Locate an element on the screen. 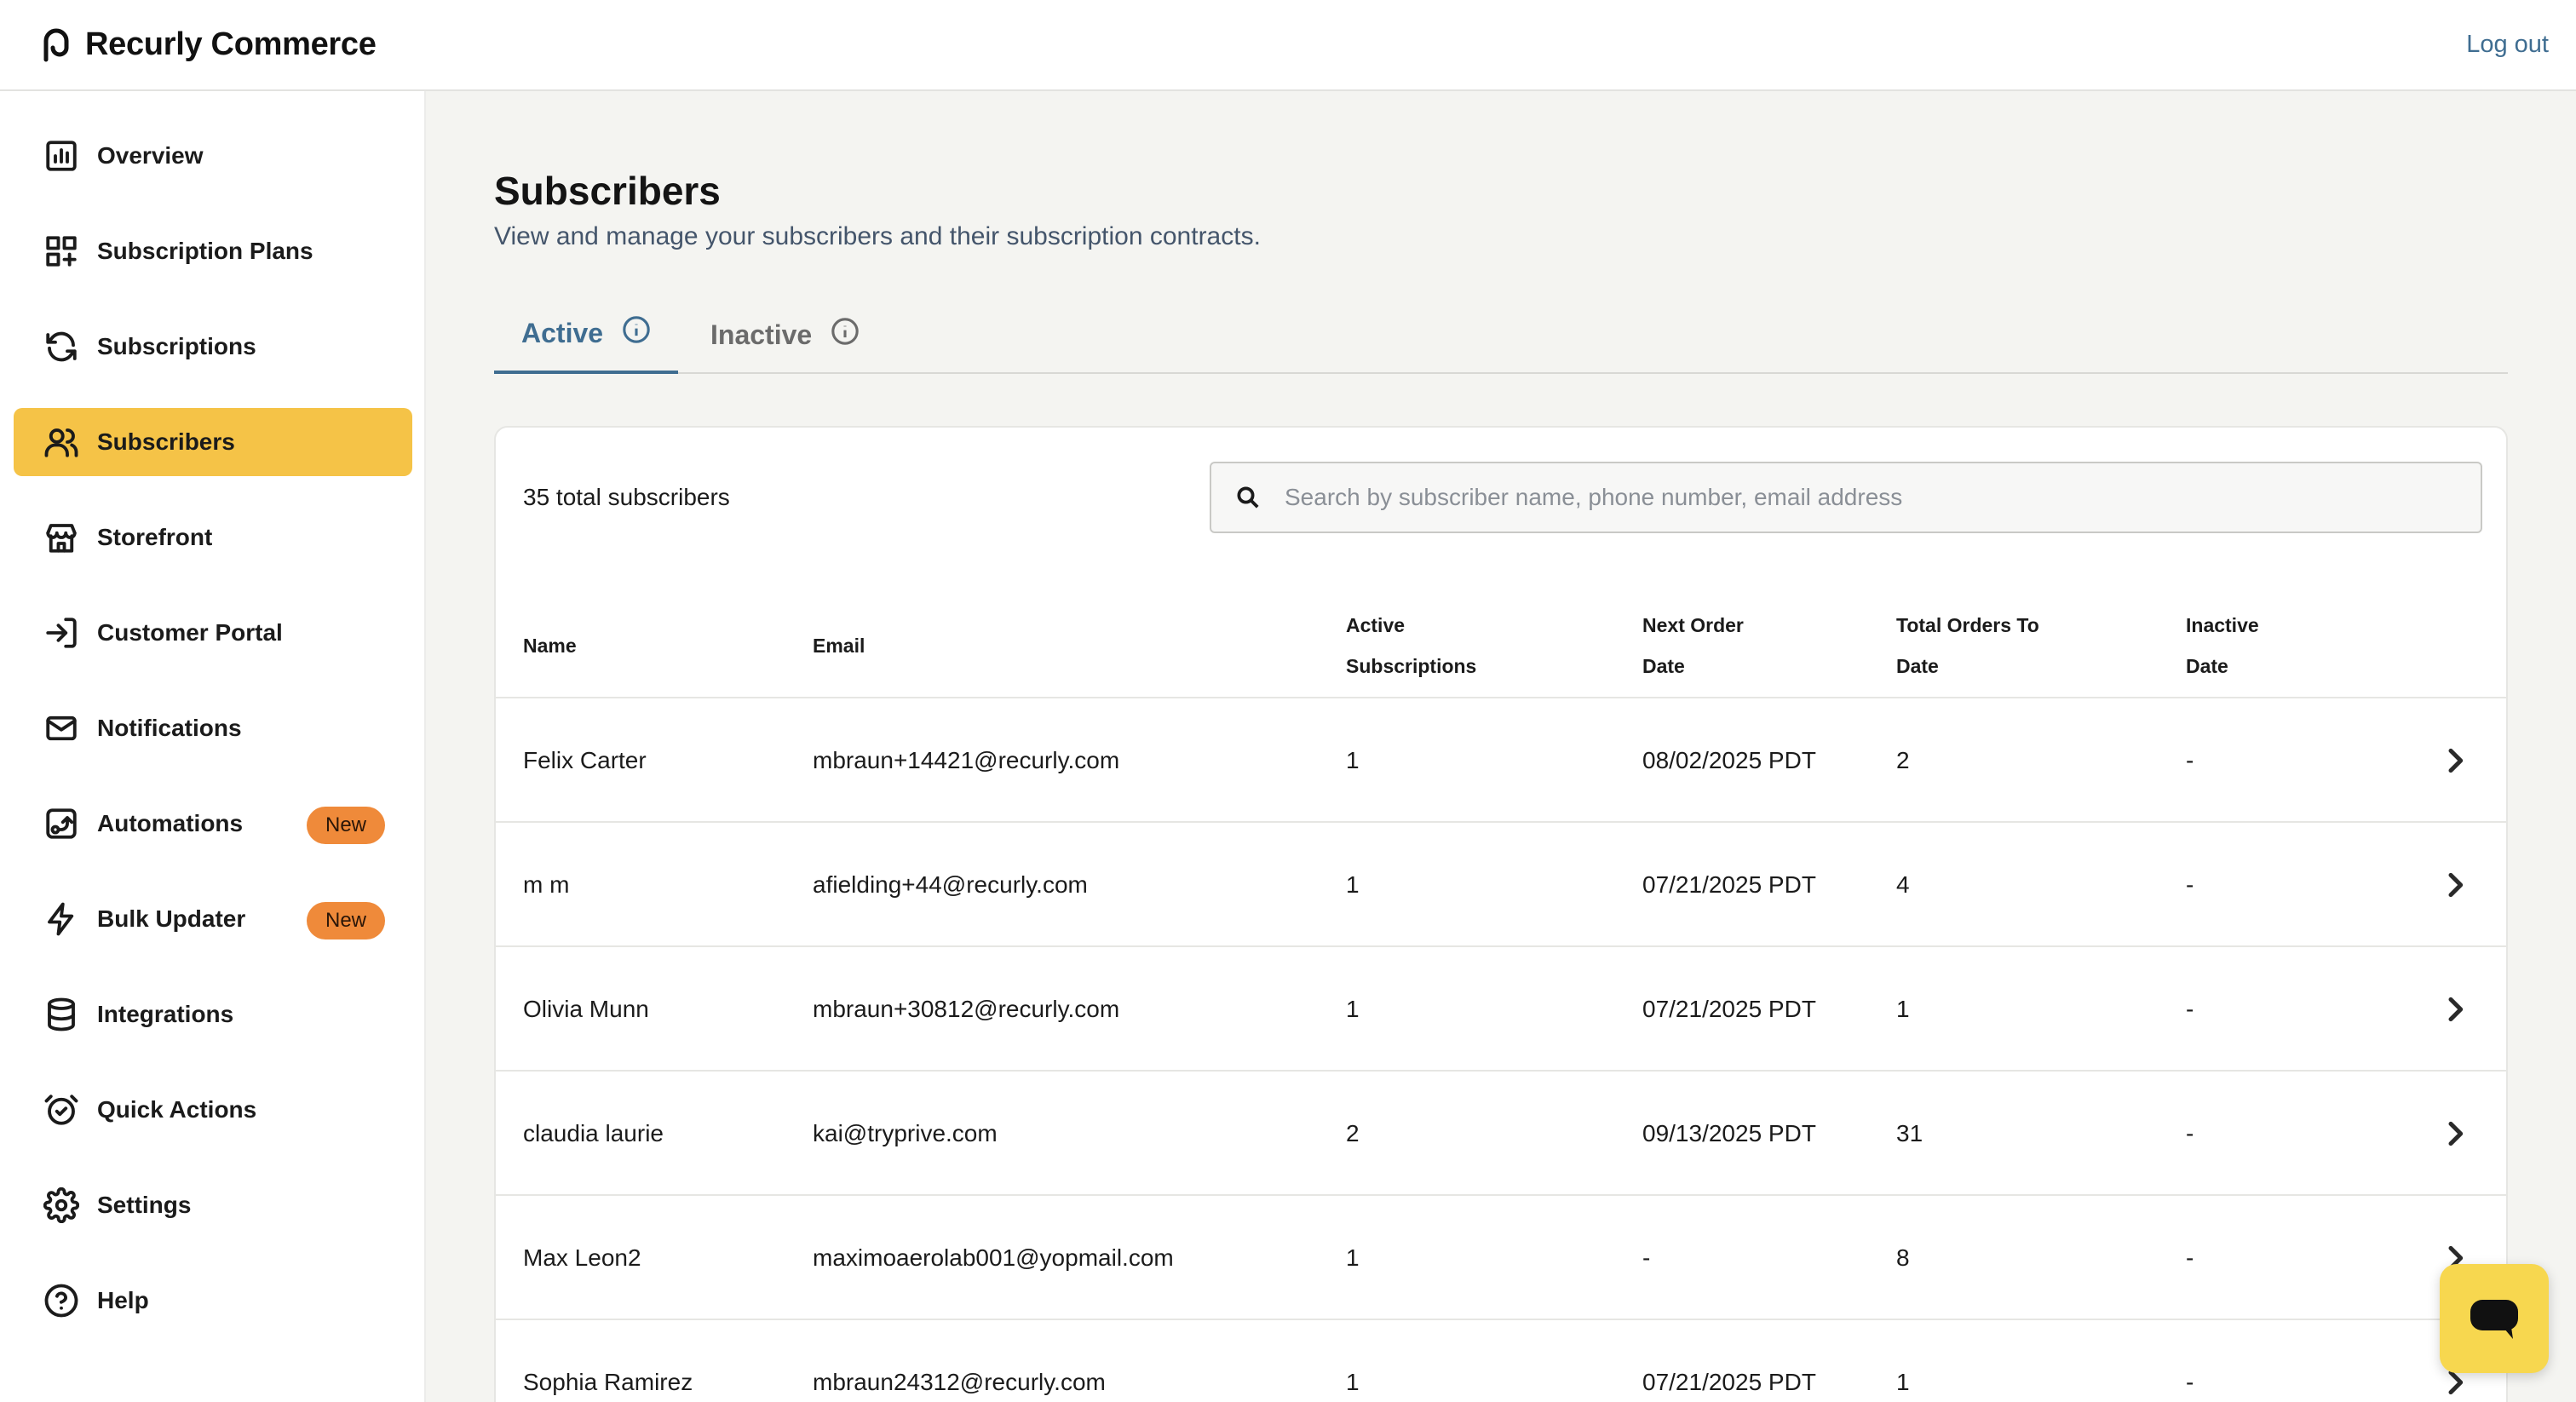 The height and width of the screenshot is (1402, 2576). sidebar-item-bulk-updater: Bulk Updater New is located at coordinates (213, 919).